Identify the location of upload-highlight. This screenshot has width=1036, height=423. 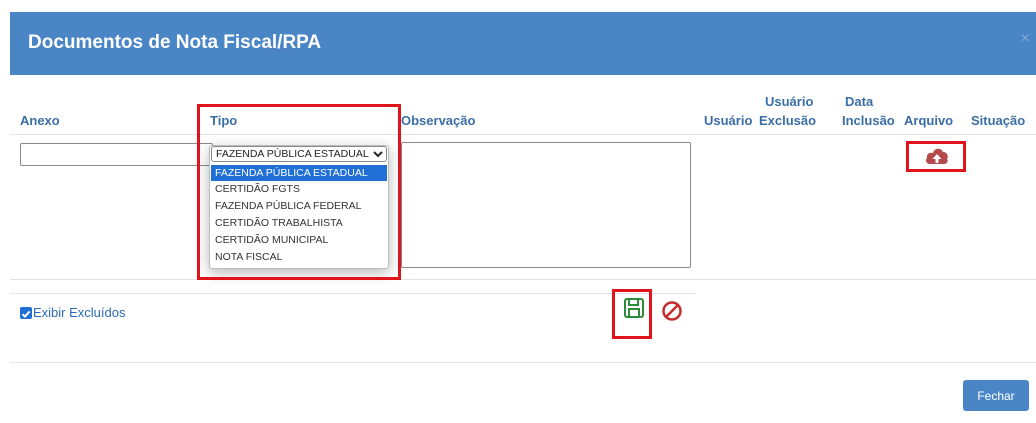
(936, 156).